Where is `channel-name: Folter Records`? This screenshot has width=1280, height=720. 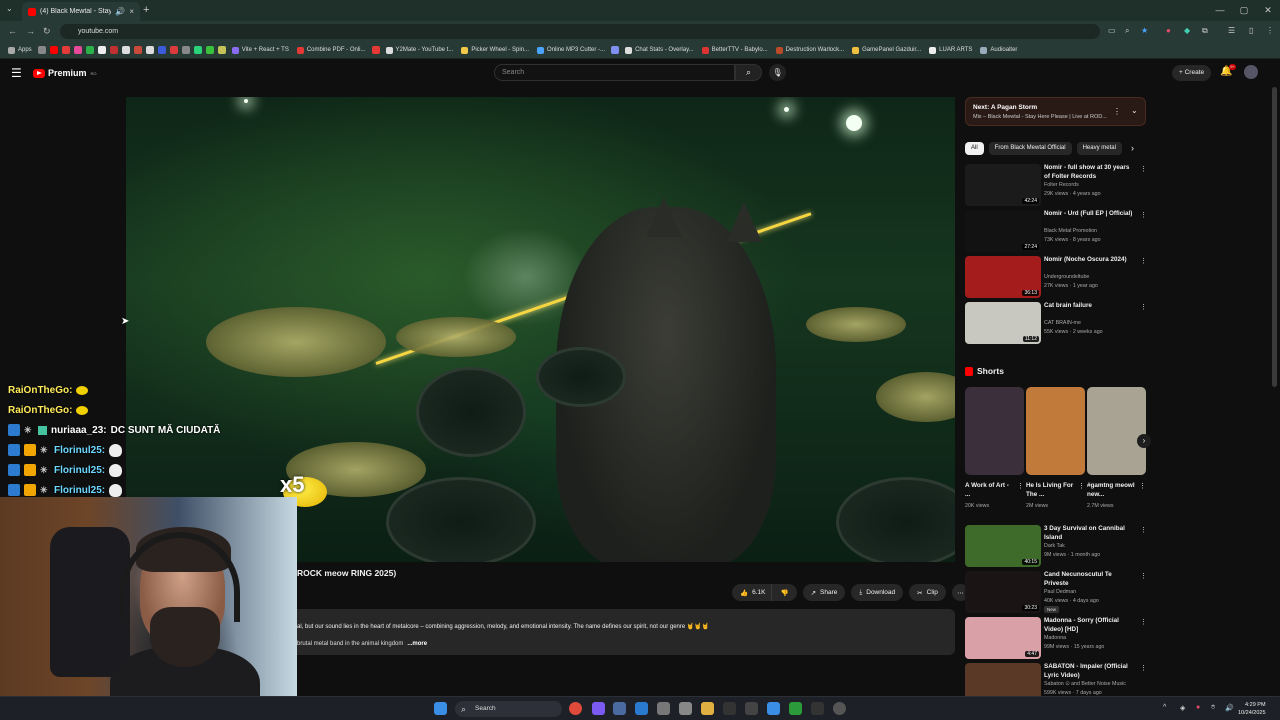 channel-name: Folter Records is located at coordinates (1061, 185).